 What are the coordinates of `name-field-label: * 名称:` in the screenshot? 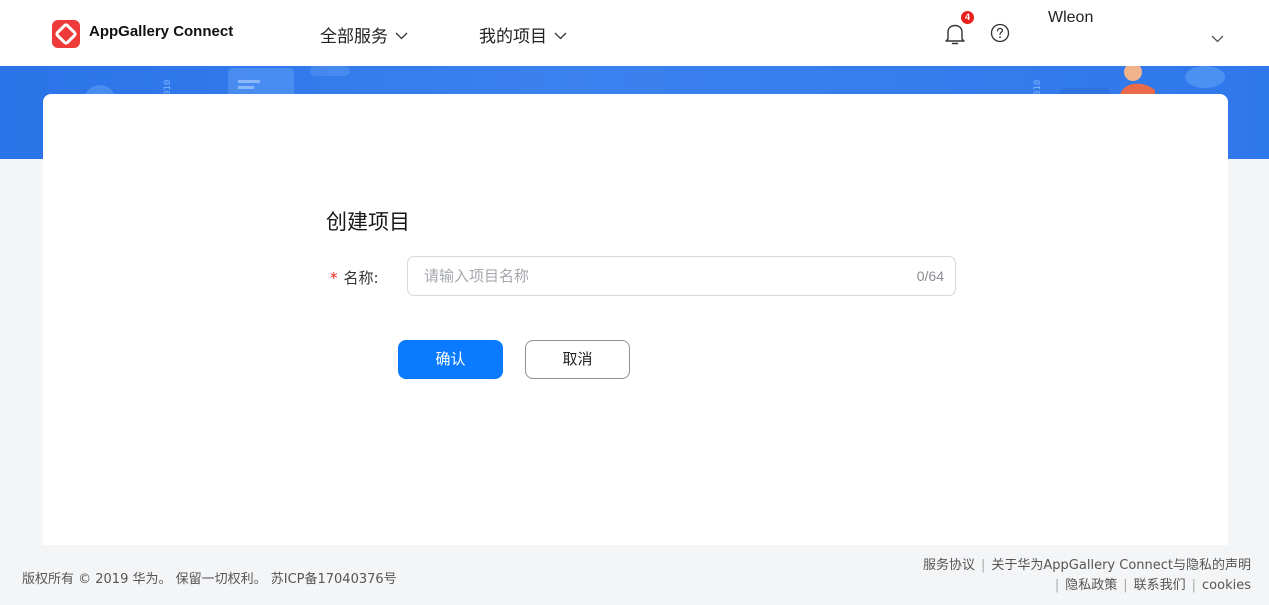 It's located at (354, 277).